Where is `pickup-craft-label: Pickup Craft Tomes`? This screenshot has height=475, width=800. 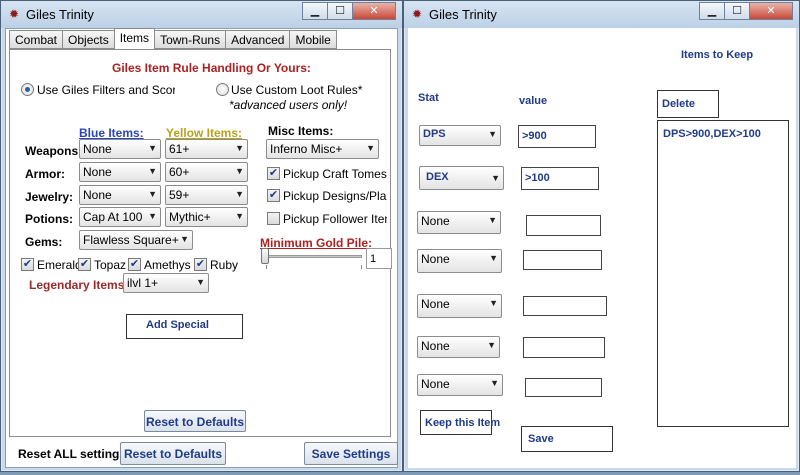
pickup-craft-label: Pickup Craft Tomes is located at coordinates (335, 174).